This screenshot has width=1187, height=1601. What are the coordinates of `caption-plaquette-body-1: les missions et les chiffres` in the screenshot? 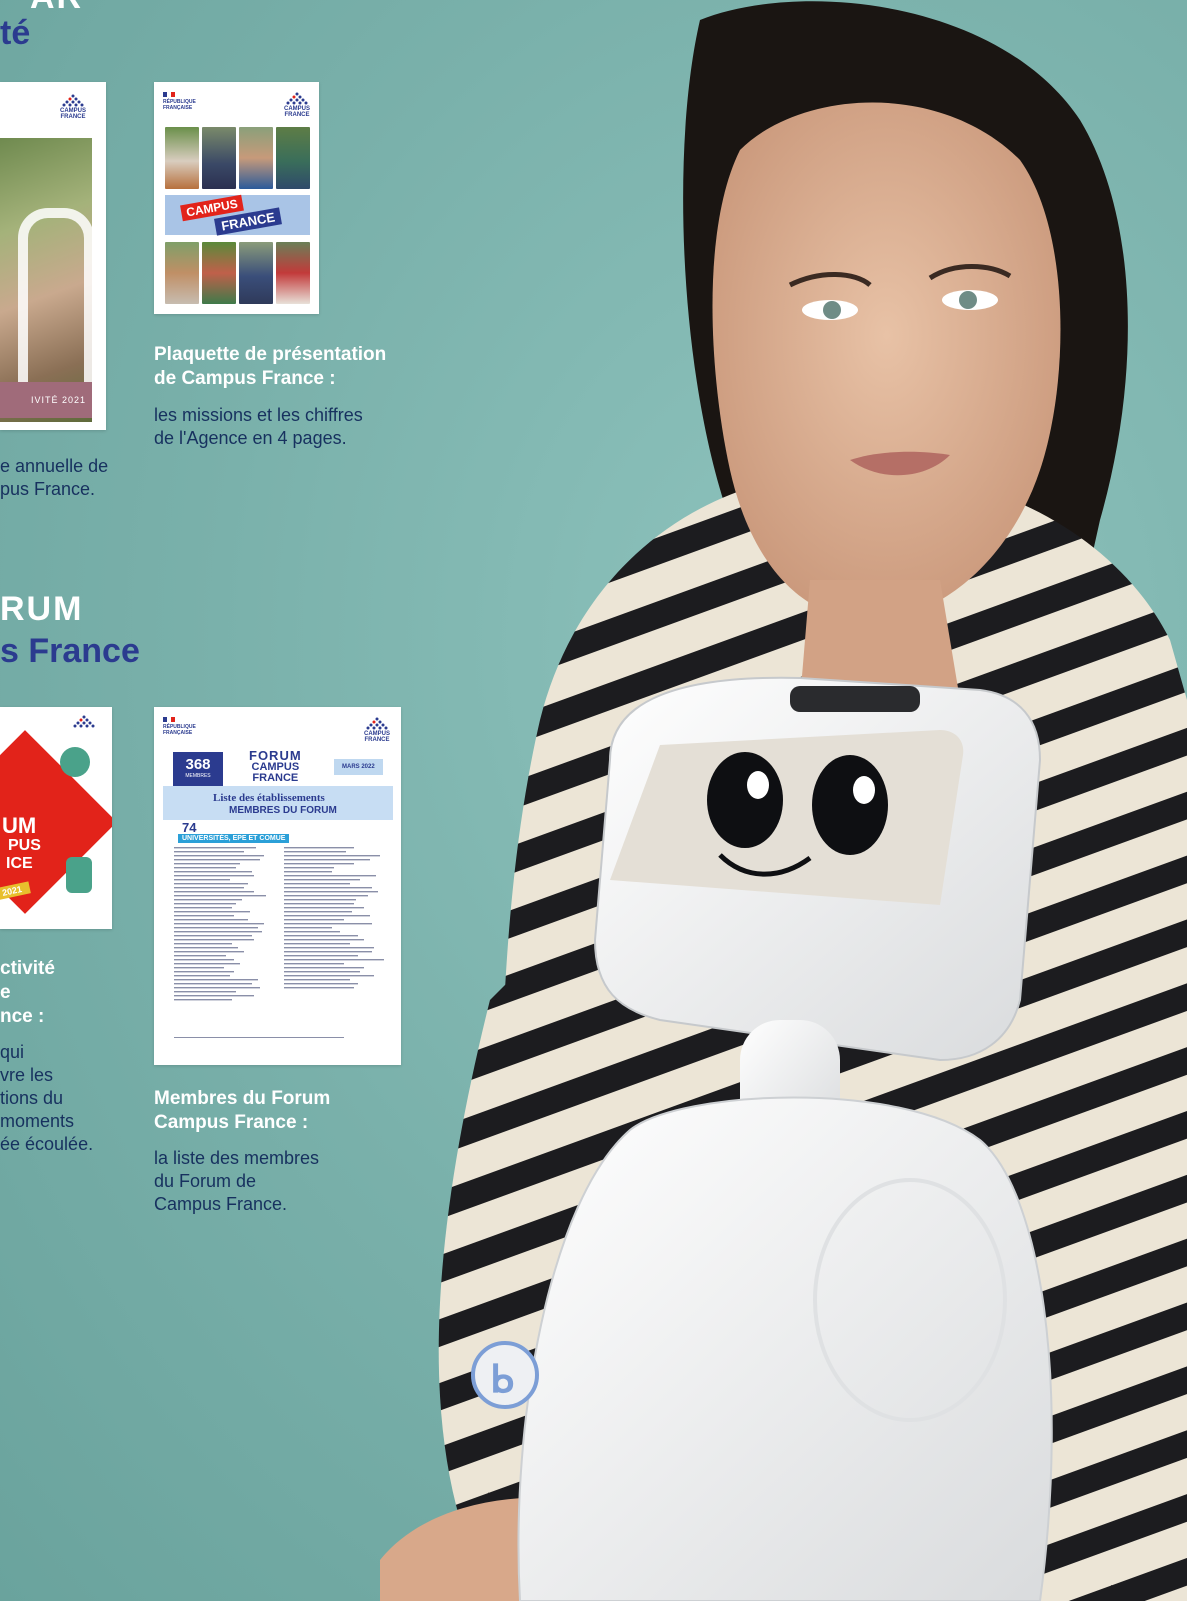 It's located at (258, 415).